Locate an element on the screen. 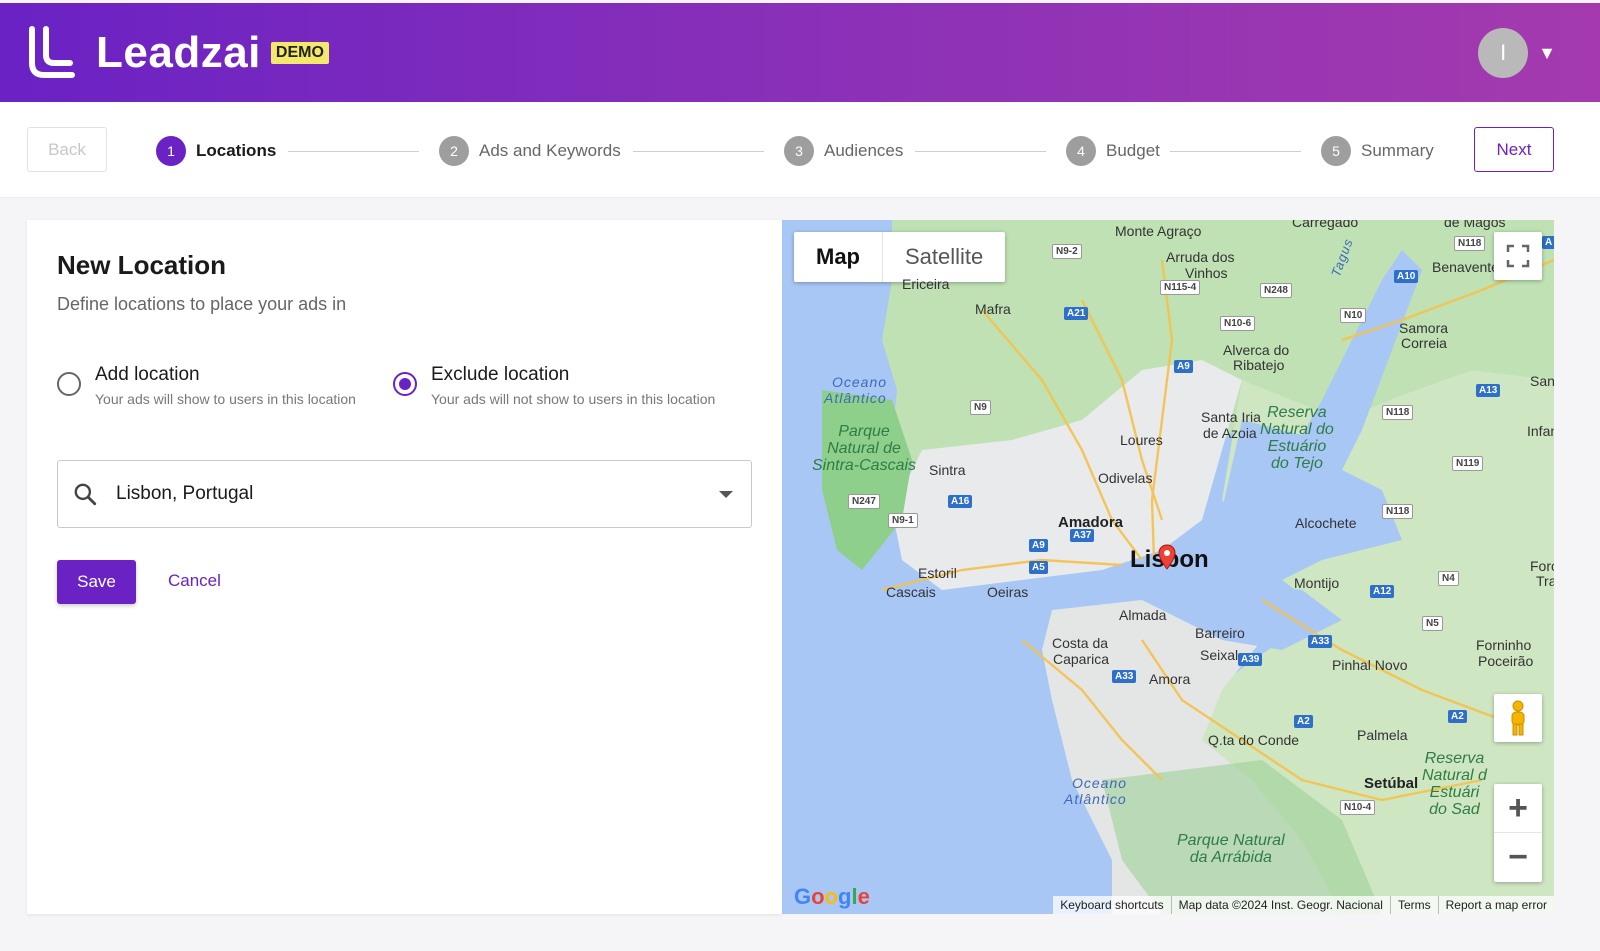 Image resolution: width=1600 pixels, height=951 pixels. brand-name: Leadzai is located at coordinates (178, 52).